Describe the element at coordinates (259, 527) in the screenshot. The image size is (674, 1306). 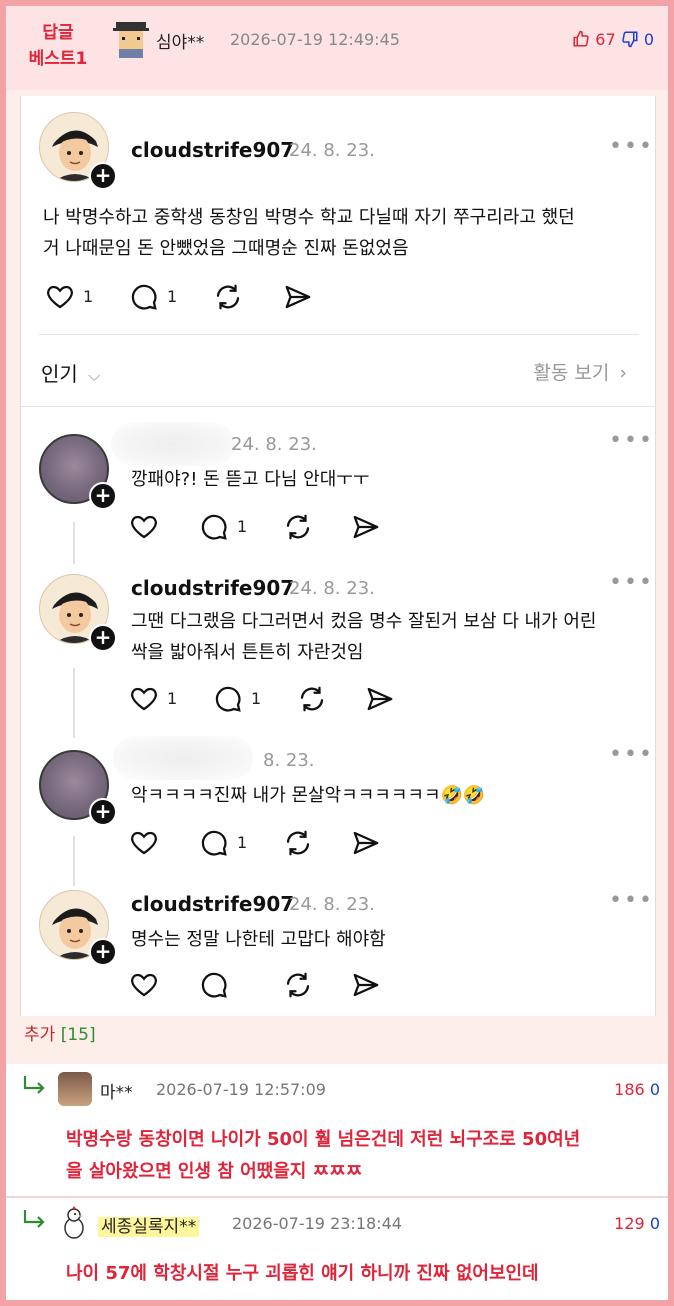
I see `comment-actions: 1` at that location.